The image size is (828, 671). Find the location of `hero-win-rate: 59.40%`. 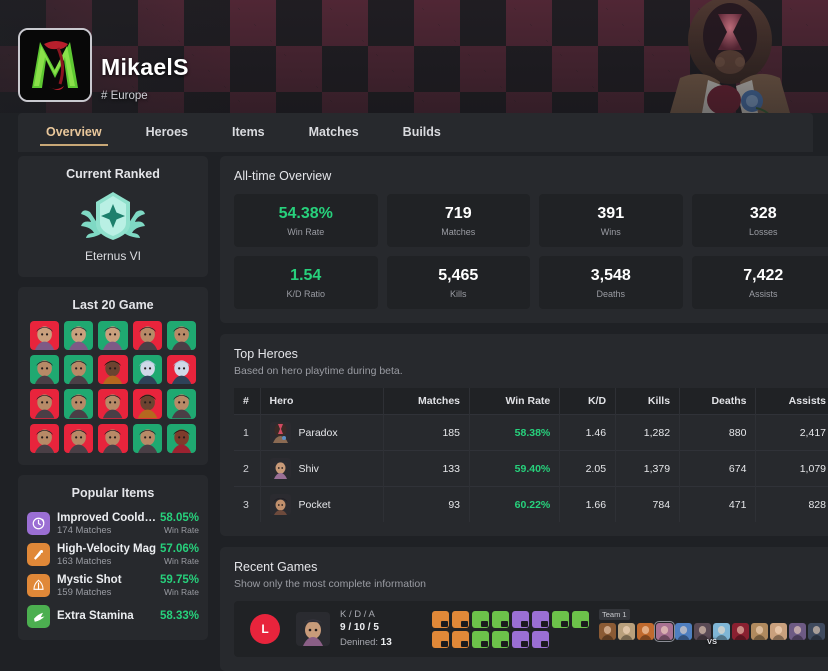

hero-win-rate: 59.40% is located at coordinates (515, 469).